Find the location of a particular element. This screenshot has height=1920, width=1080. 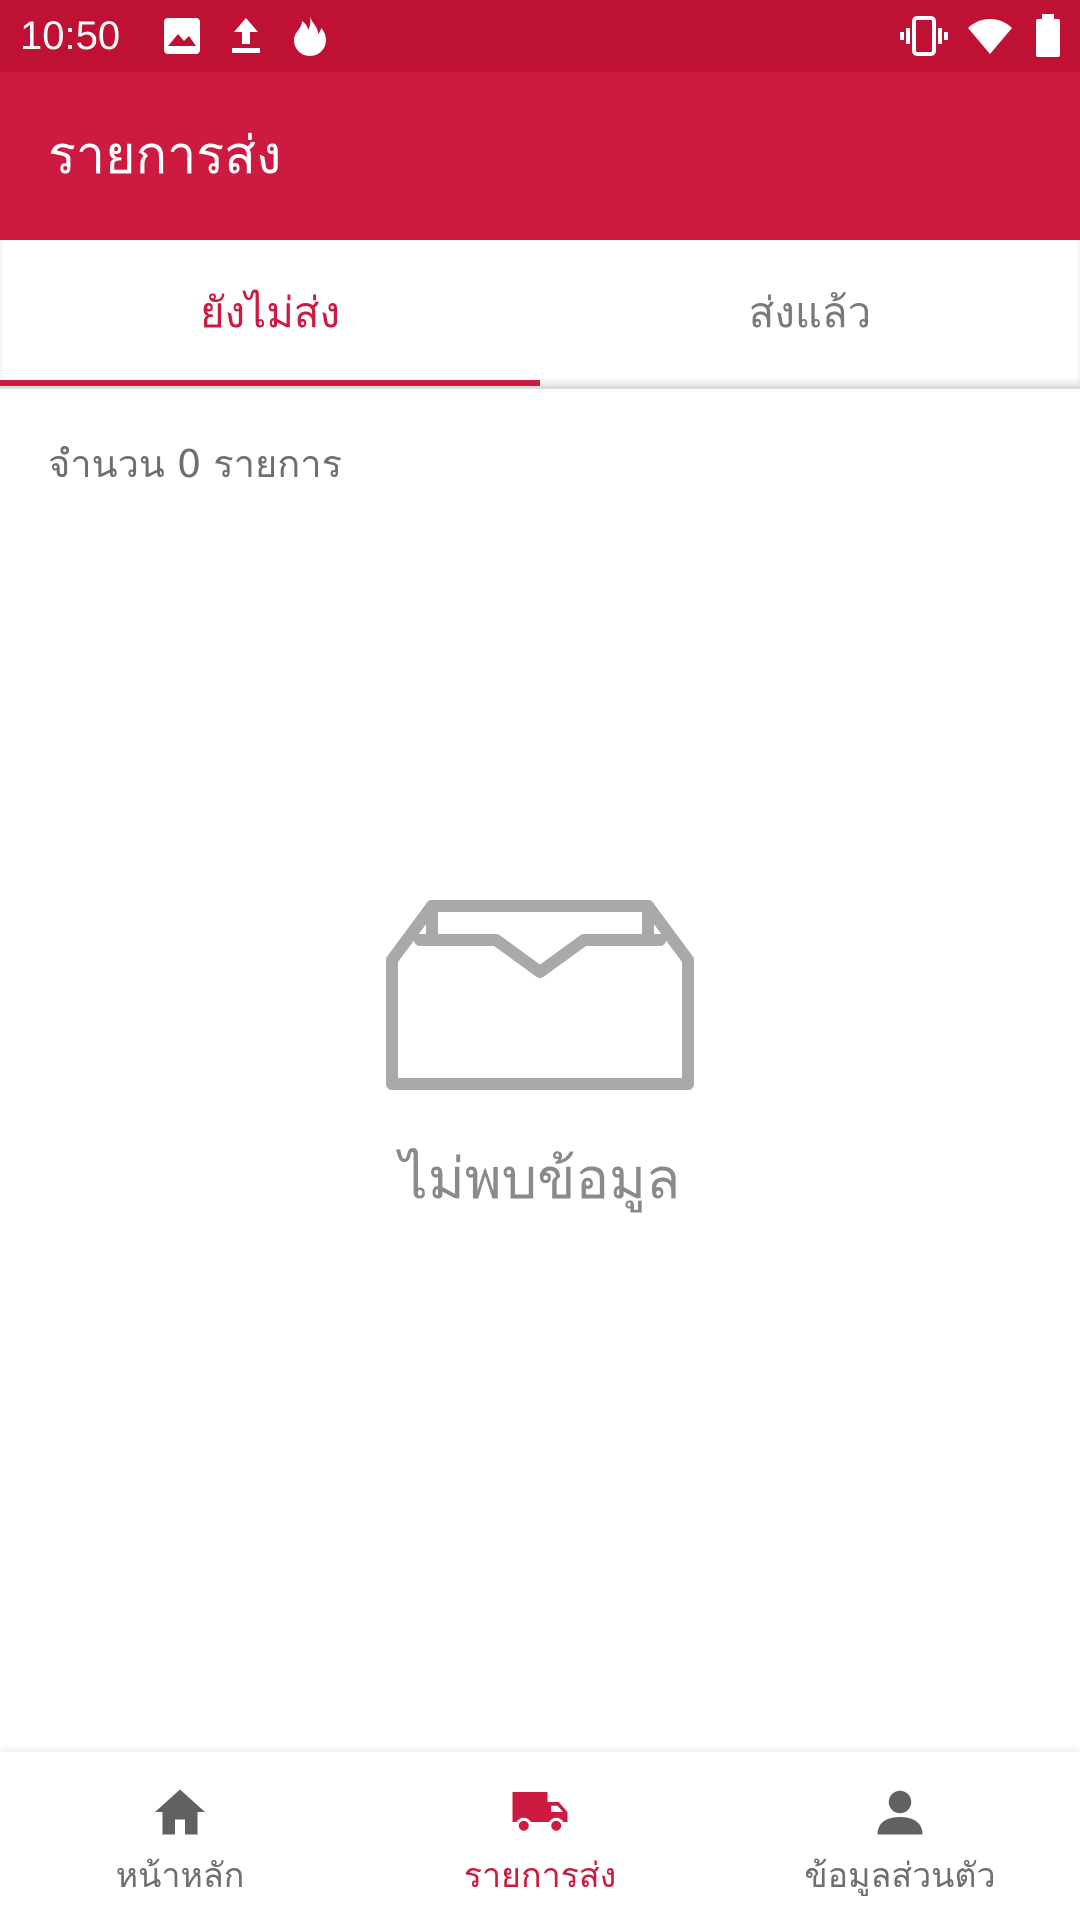

nav-label-profile: ข้อมูลส่วนตัว is located at coordinates (900, 1876).